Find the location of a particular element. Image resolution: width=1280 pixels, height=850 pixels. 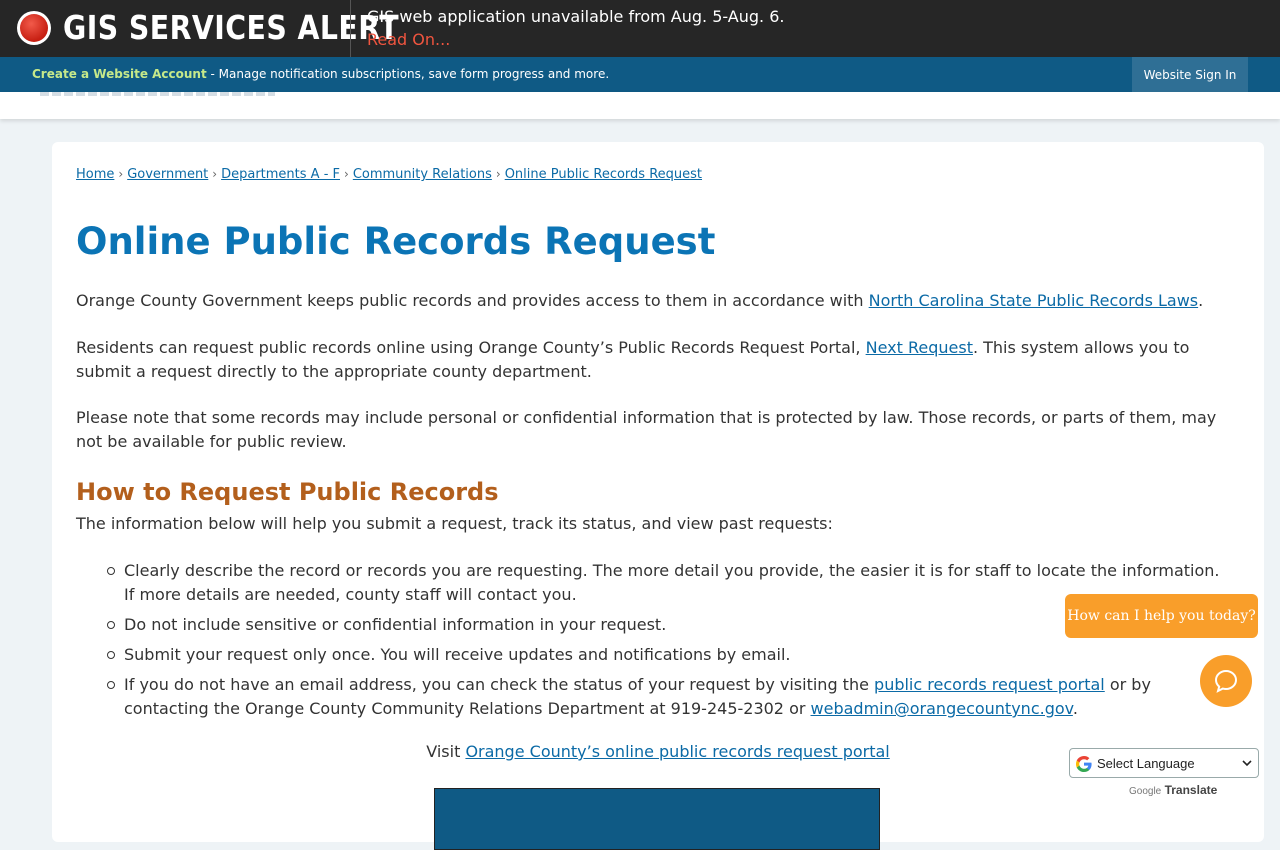

site-logo is located at coordinates (157, 94).